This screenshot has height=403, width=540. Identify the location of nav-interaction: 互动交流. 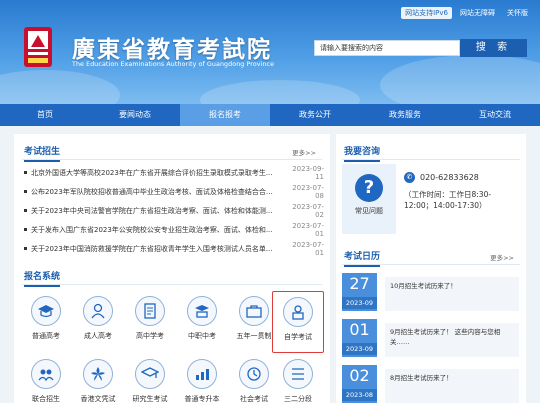
(495, 115).